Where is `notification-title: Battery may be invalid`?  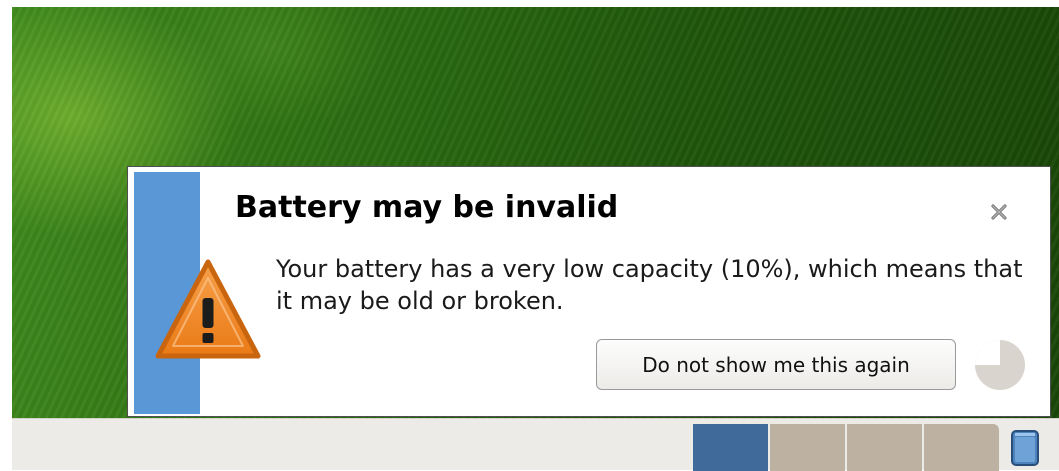 notification-title: Battery may be invalid is located at coordinates (427, 207).